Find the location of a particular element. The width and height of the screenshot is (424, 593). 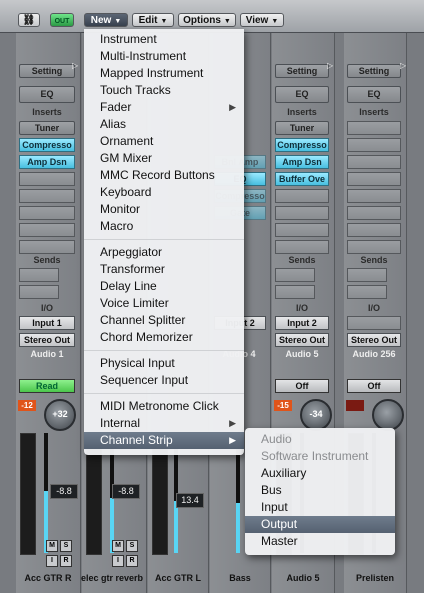

pan-knob is located at coordinates (388, 415).